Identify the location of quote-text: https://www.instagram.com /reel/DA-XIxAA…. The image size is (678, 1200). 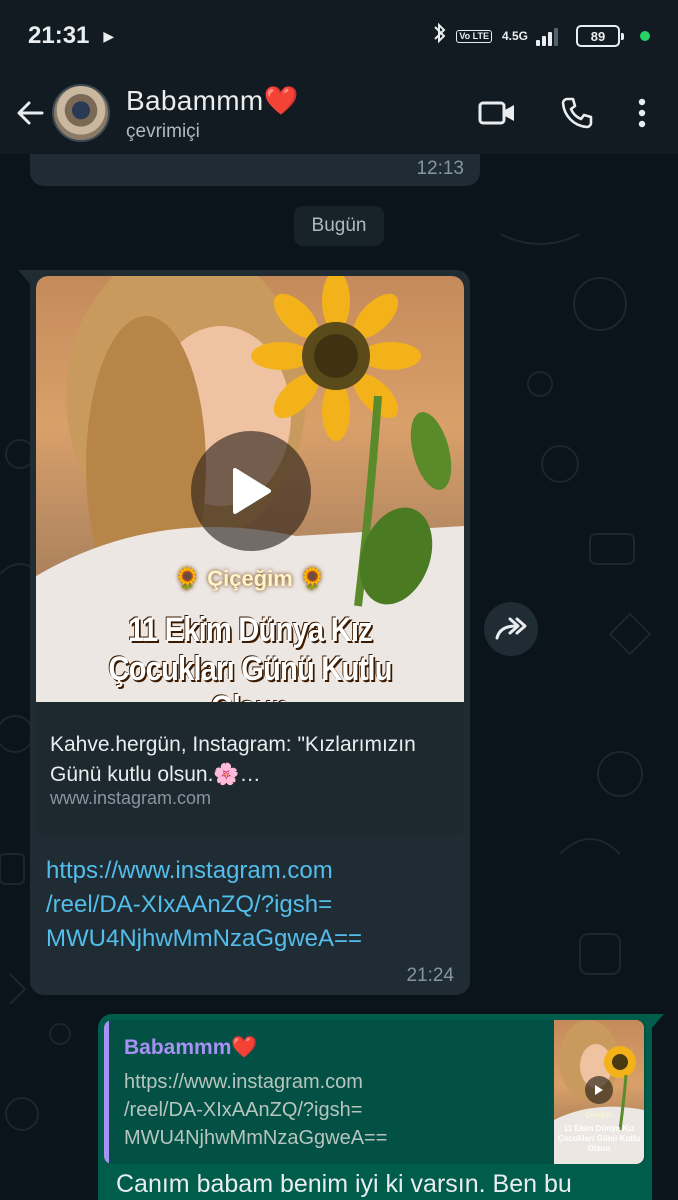
(329, 1110).